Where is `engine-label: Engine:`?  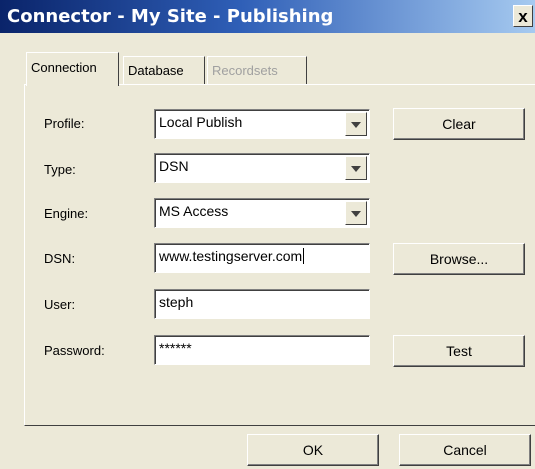
engine-label: Engine: is located at coordinates (66, 213).